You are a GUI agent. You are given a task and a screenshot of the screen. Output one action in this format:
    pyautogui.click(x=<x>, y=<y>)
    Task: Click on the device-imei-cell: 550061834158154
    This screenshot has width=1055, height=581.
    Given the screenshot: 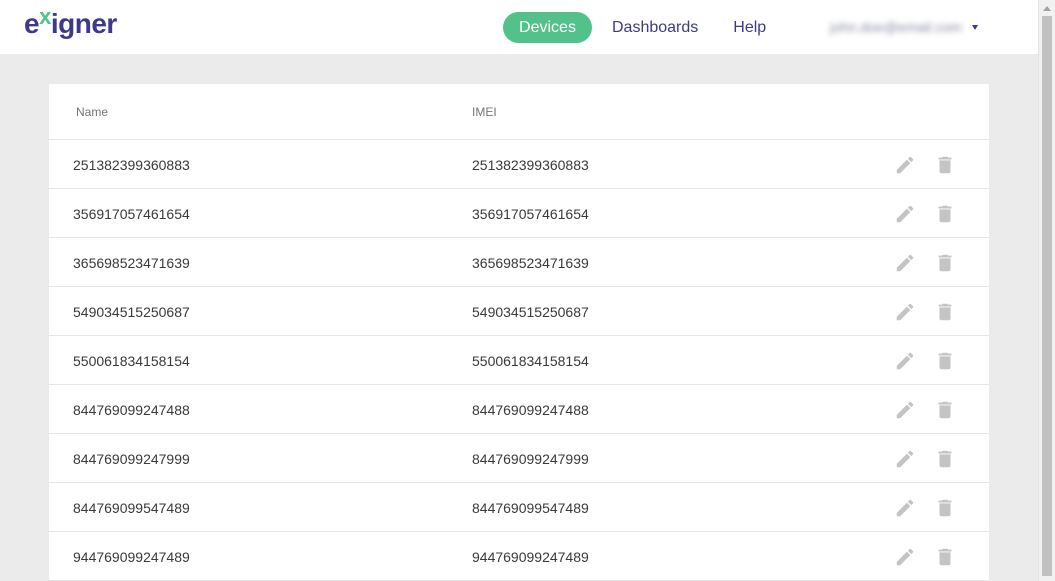 What is the action you would take?
    pyautogui.click(x=530, y=361)
    